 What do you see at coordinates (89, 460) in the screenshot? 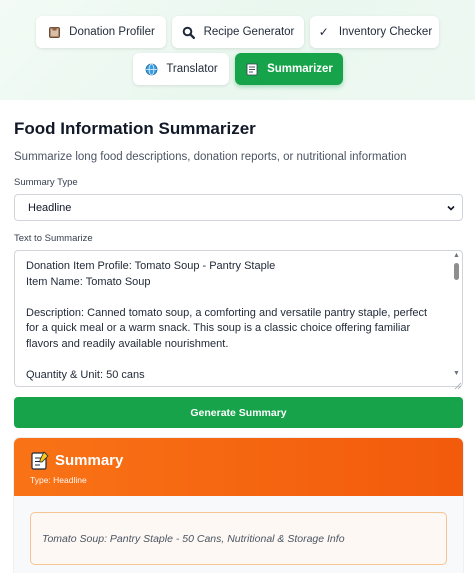
I see `summary-title: Summary` at bounding box center [89, 460].